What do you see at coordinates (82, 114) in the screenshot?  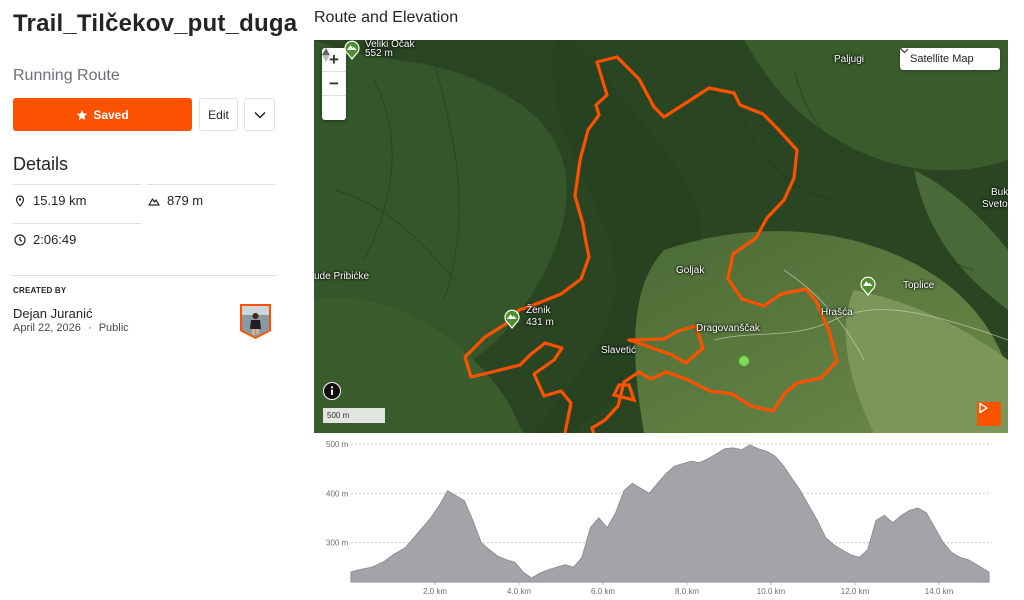 I see `star-icon` at bounding box center [82, 114].